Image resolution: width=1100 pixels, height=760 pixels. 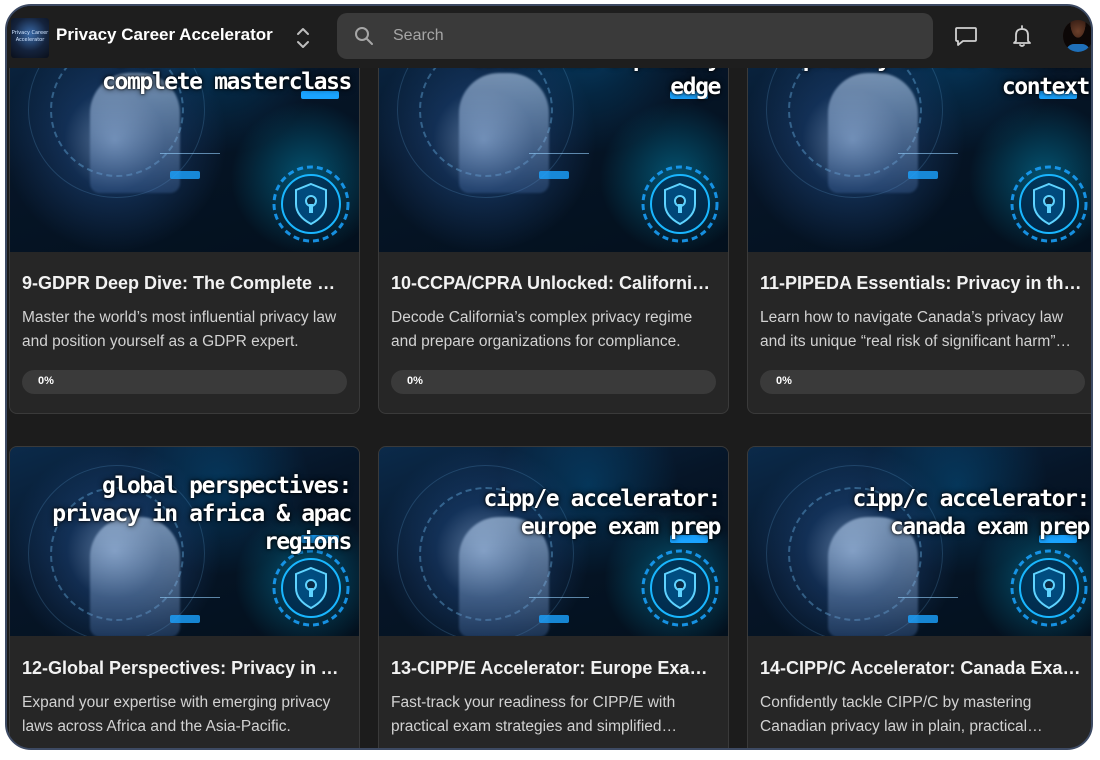 I want to click on thumbnail-title: cipp/c accelerator: canada exam prep, so click(x=923, y=513).